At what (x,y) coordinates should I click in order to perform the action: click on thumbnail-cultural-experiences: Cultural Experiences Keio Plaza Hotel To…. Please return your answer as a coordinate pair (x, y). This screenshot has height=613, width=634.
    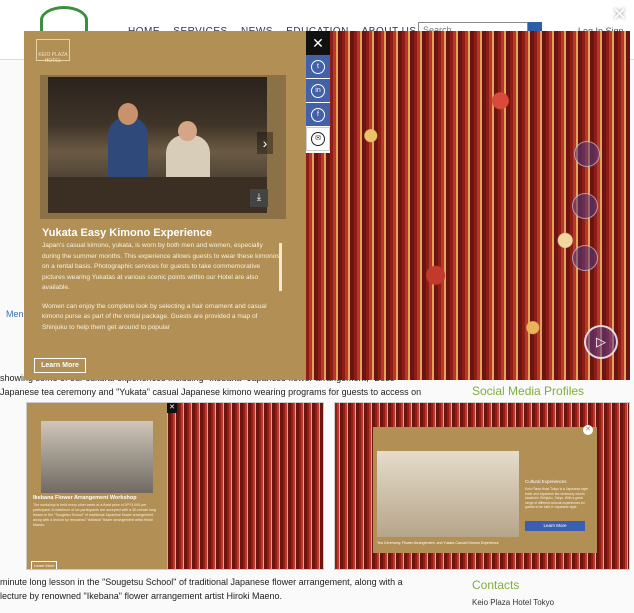
    Looking at the image, I should click on (482, 486).